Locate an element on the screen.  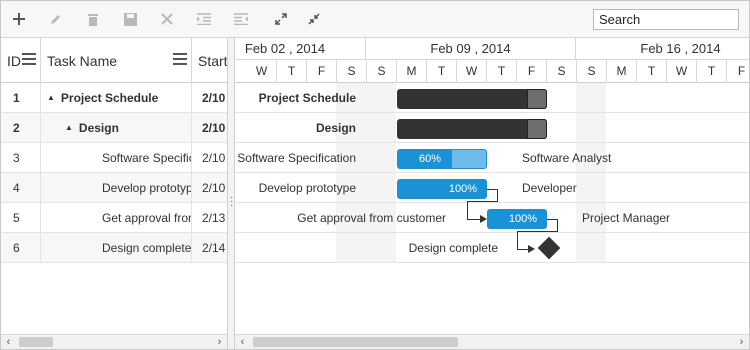
close-icon is located at coordinates (167, 19).